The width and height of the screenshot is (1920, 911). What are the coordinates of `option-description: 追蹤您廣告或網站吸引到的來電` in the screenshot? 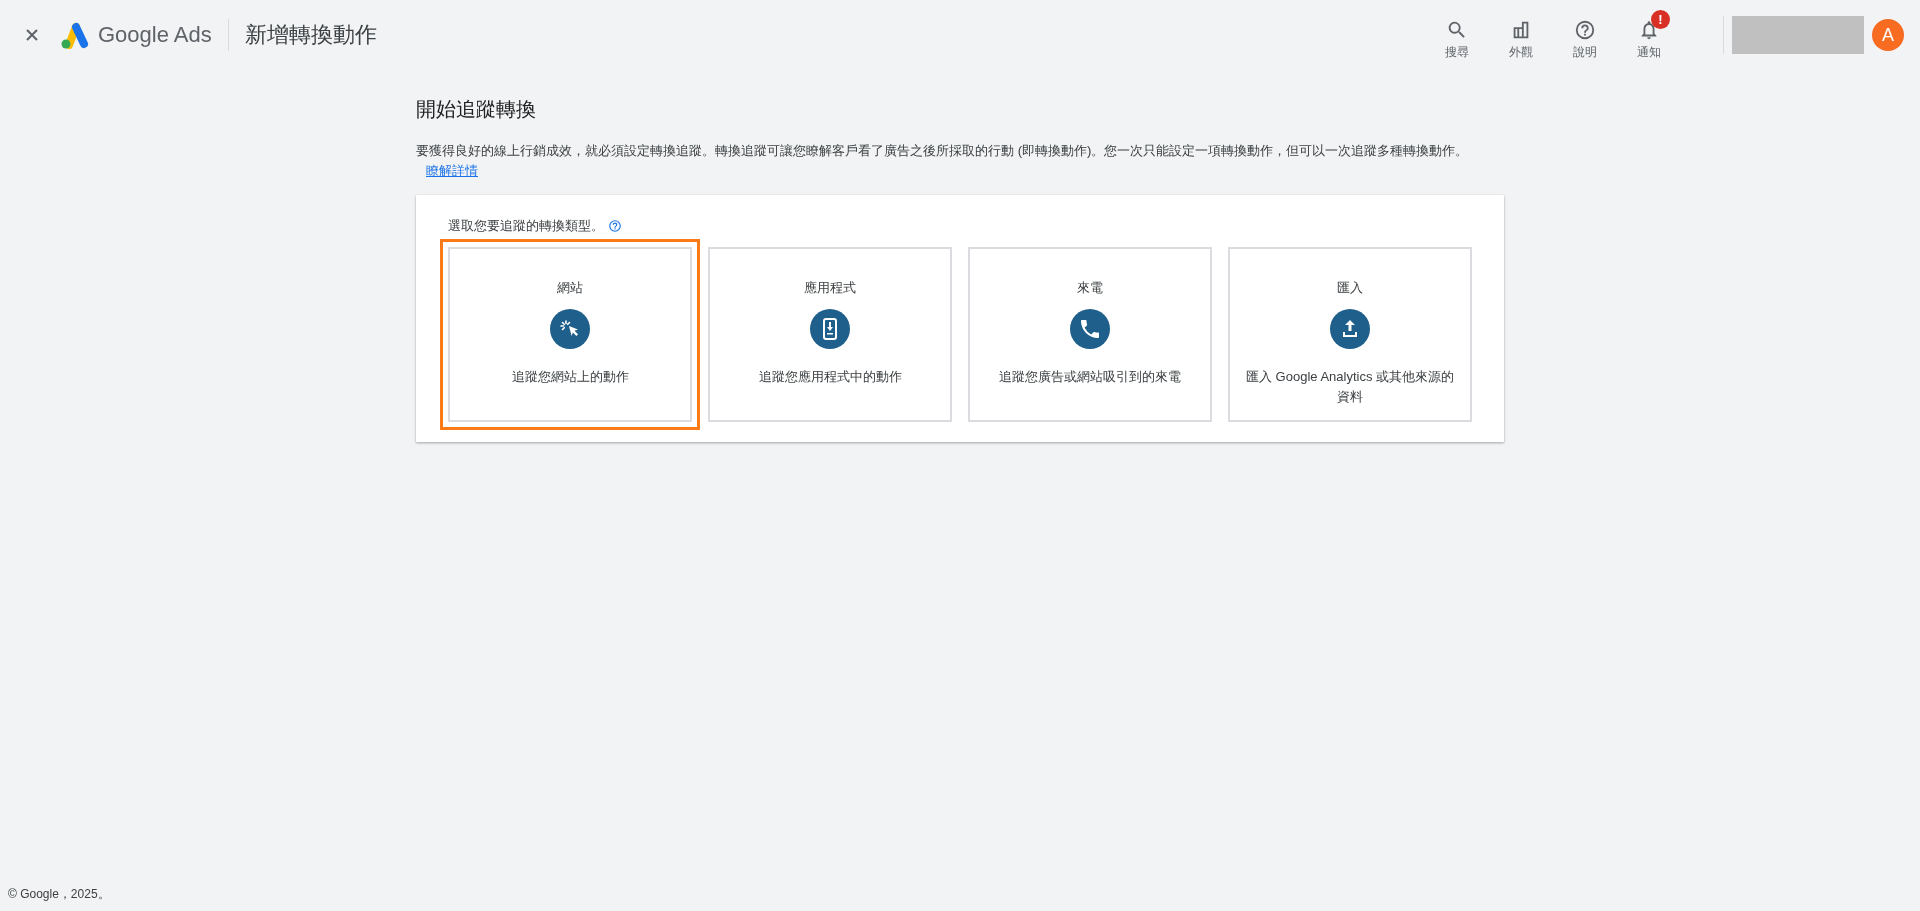 It's located at (1090, 377).